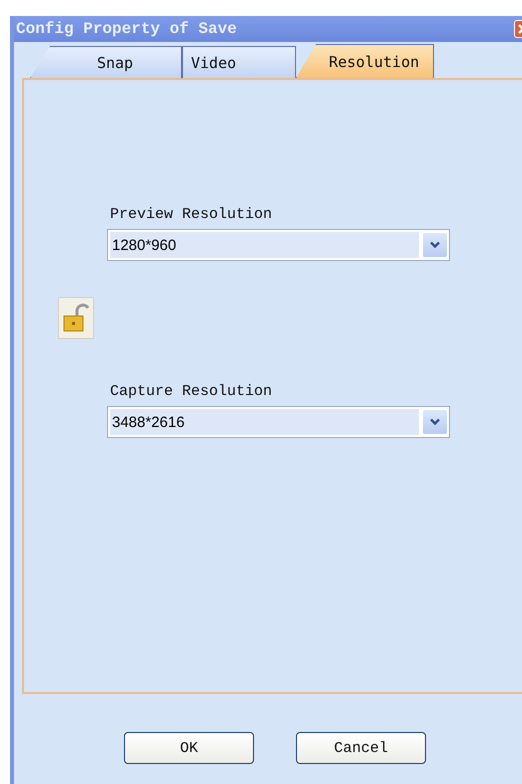  Describe the element at coordinates (191, 214) in the screenshot. I see `field-label: Preview Resolution` at that location.